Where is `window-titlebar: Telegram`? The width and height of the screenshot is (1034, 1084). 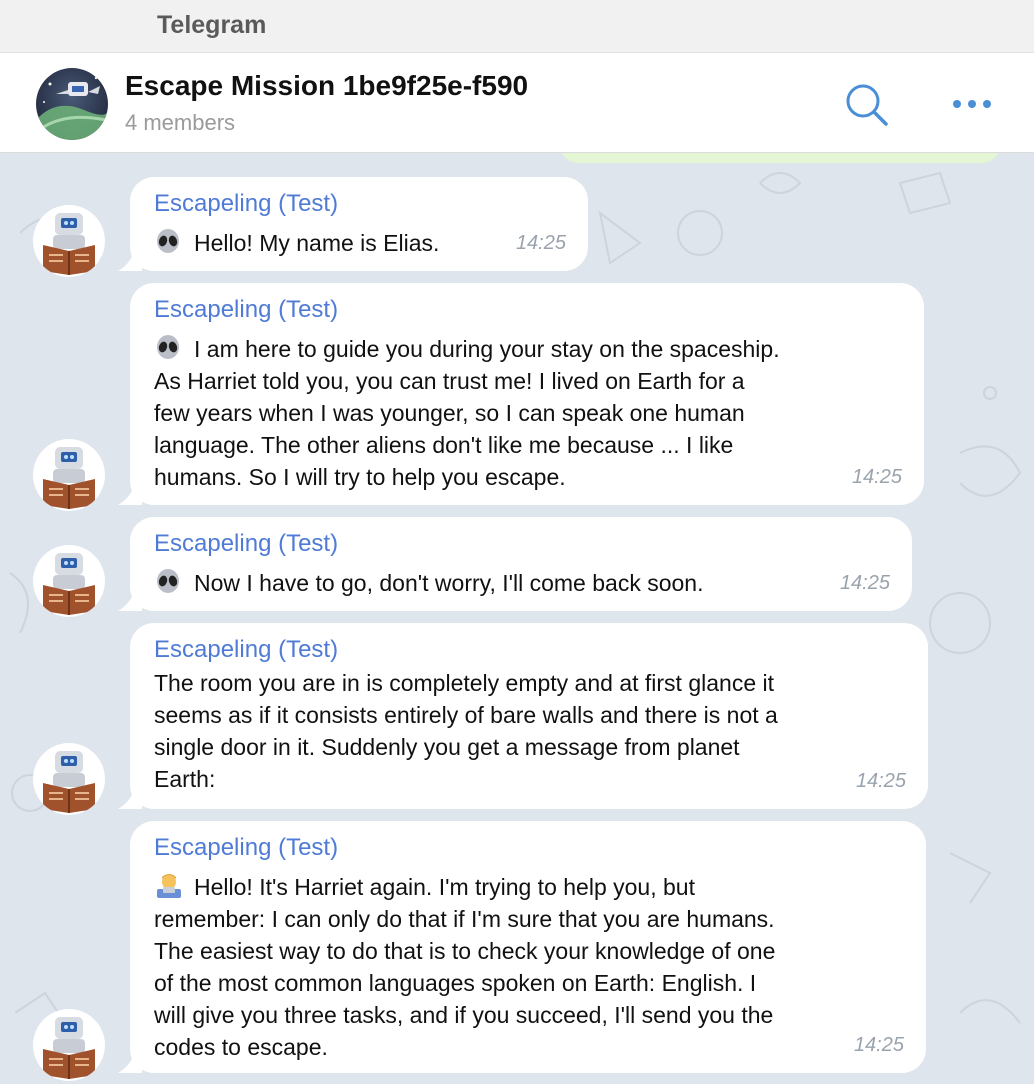
window-titlebar: Telegram is located at coordinates (517, 26).